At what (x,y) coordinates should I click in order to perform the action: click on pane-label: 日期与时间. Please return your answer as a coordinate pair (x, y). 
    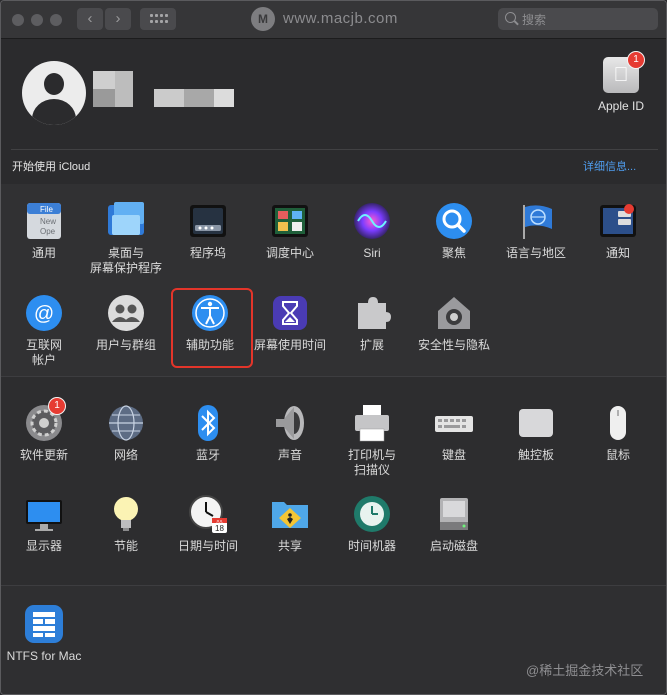
    Looking at the image, I should click on (207, 546).